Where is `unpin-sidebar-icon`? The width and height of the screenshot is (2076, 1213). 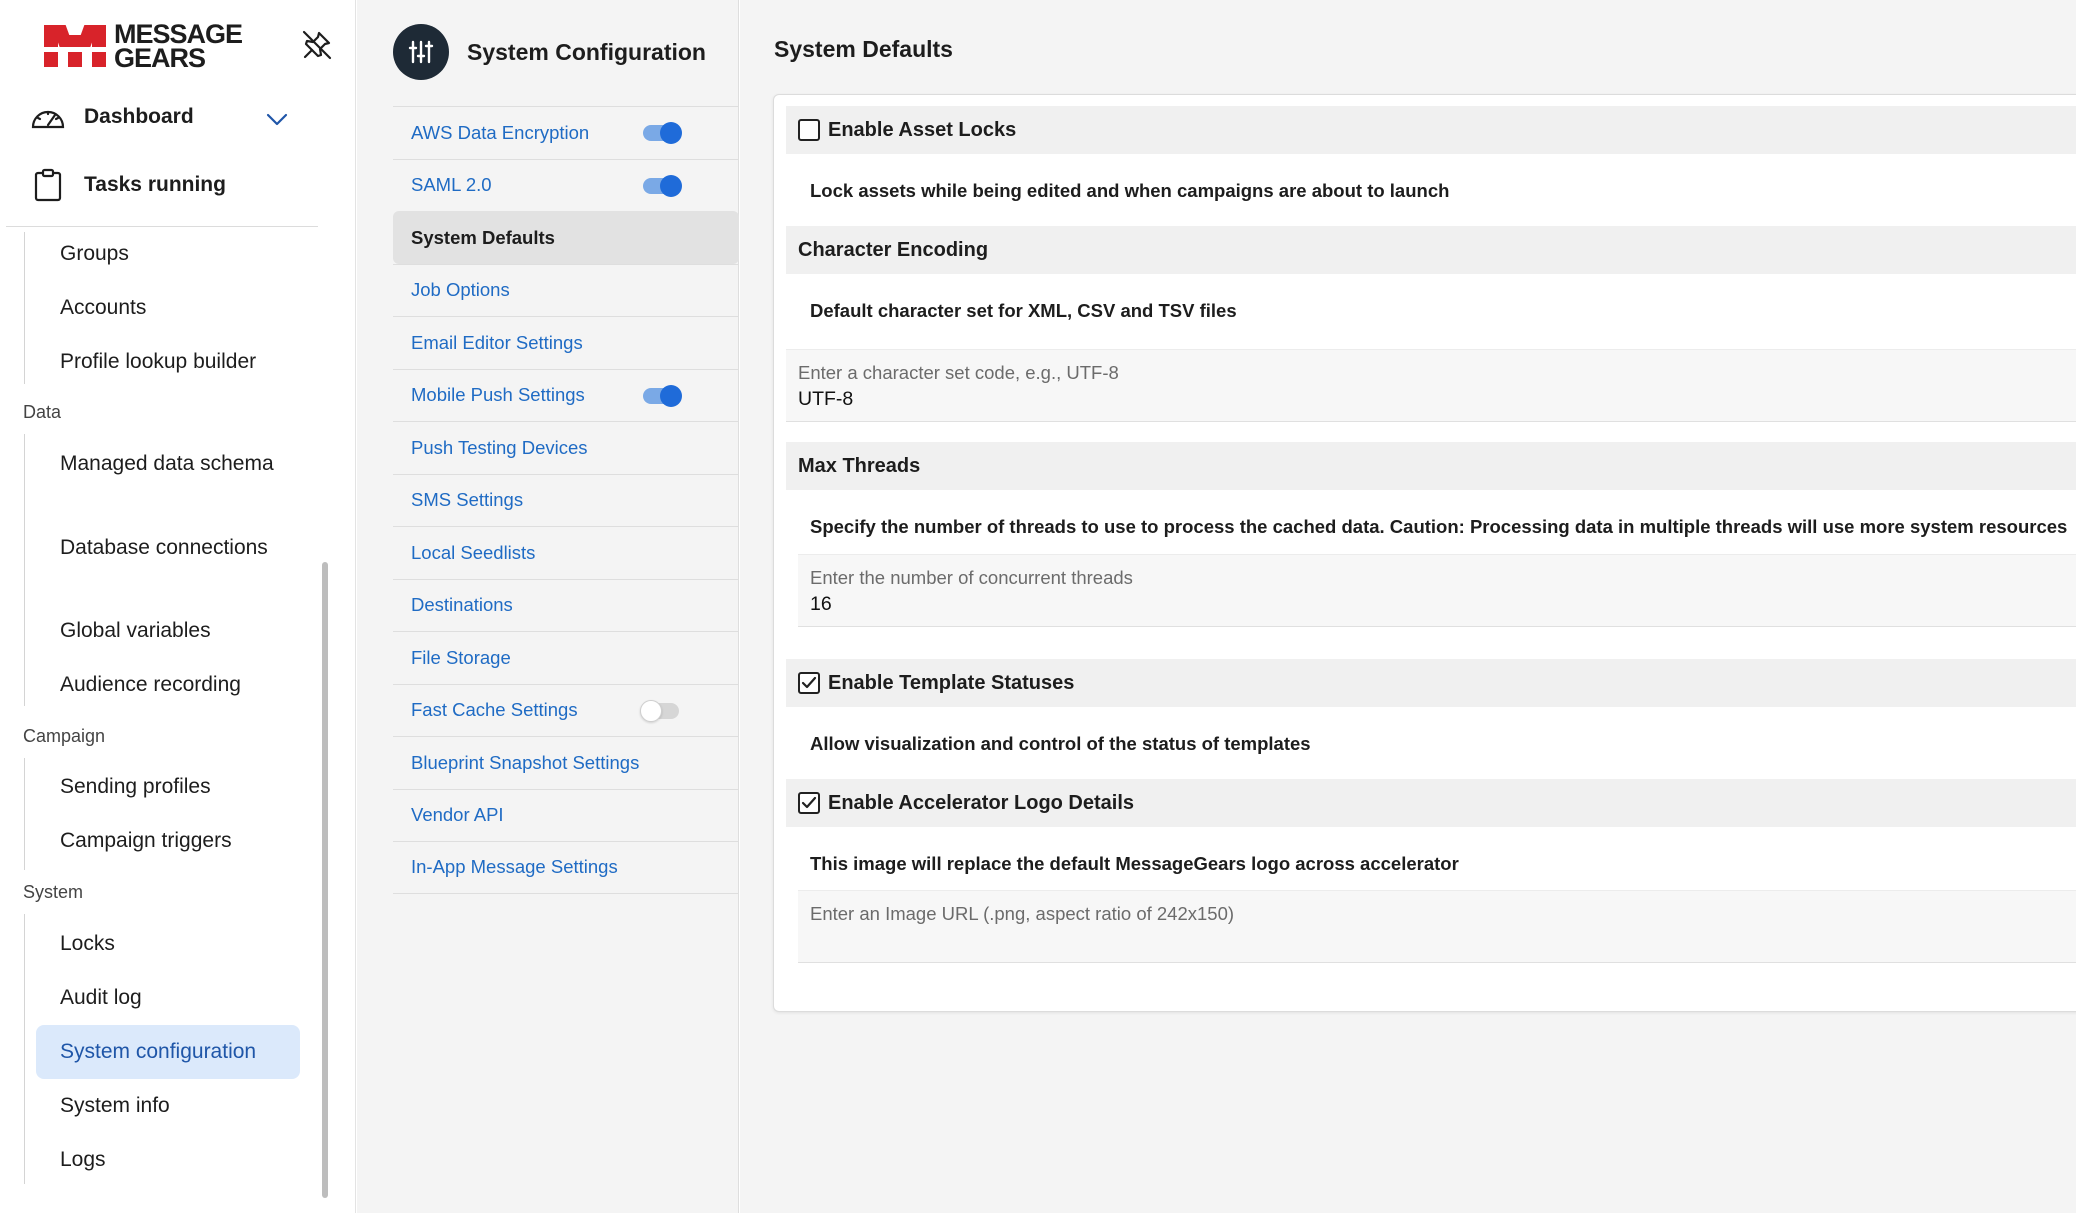
unpin-sidebar-icon is located at coordinates (317, 45).